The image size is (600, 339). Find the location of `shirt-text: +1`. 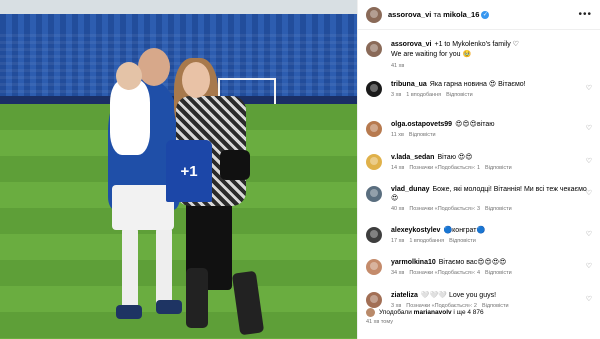

shirt-text: +1 is located at coordinates (189, 171).